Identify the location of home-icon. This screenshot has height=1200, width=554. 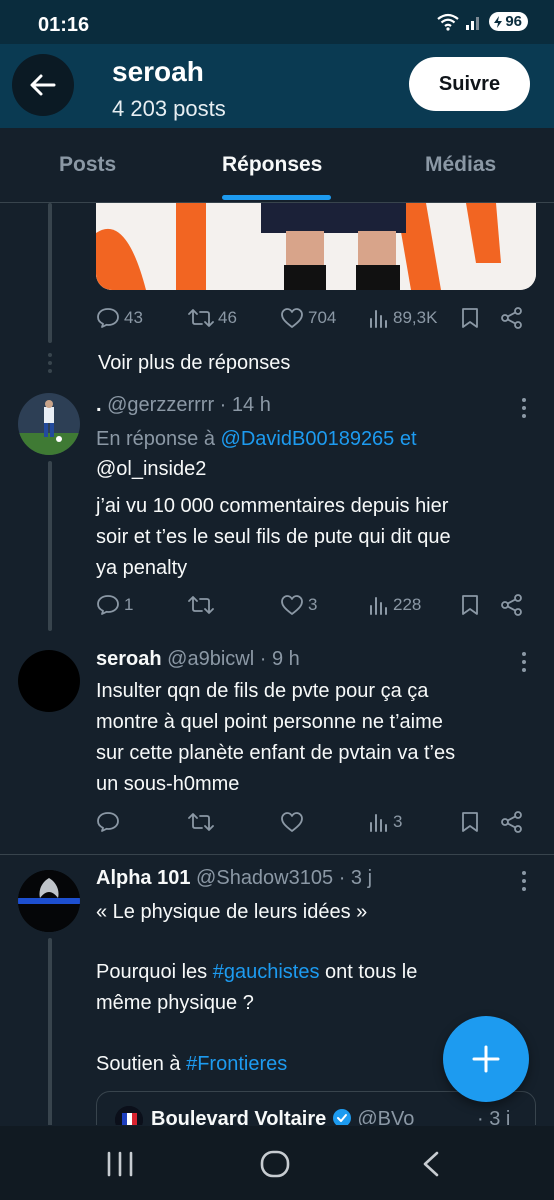
(275, 1164).